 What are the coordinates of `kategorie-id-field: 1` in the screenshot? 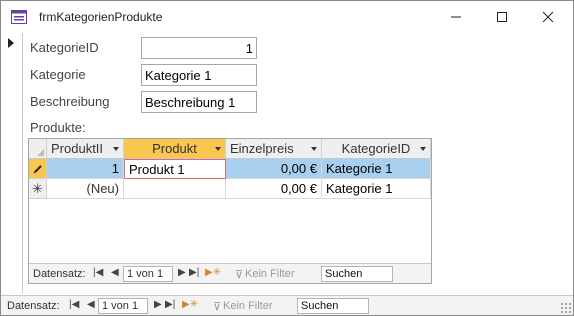 It's located at (199, 48).